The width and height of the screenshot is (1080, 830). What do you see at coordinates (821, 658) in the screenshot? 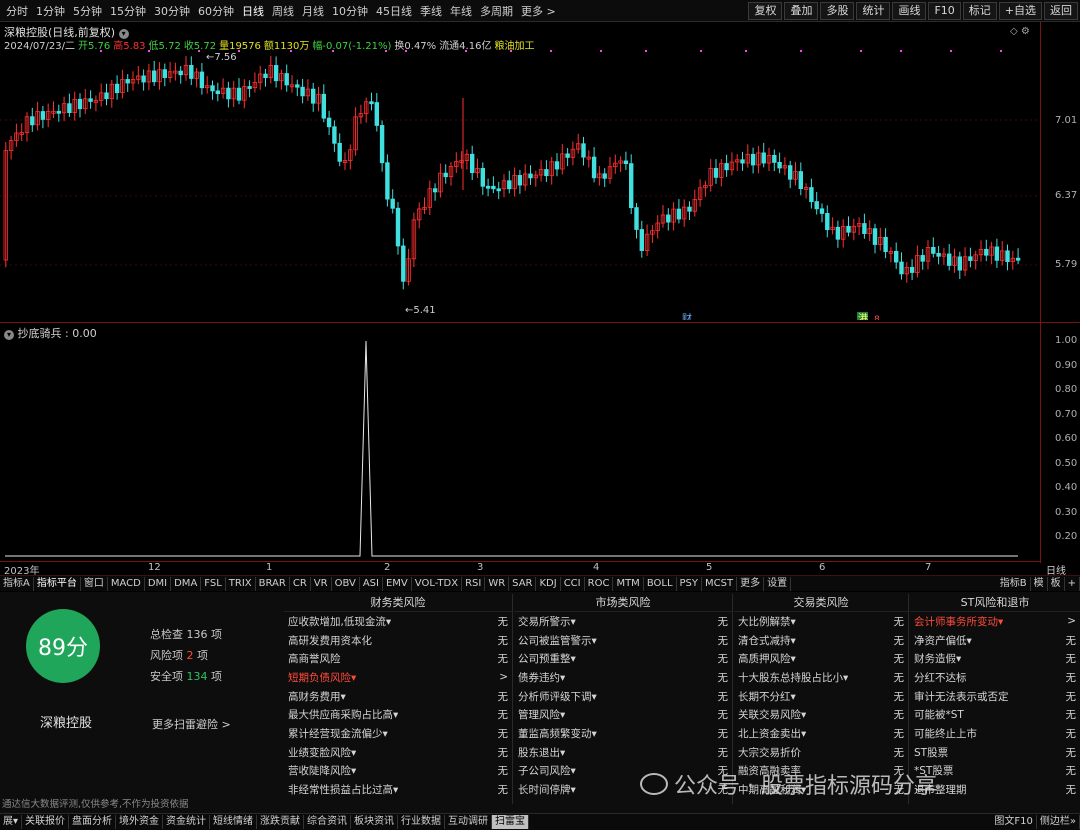
I see `risk-item: 高质押风险▾ 无` at bounding box center [821, 658].